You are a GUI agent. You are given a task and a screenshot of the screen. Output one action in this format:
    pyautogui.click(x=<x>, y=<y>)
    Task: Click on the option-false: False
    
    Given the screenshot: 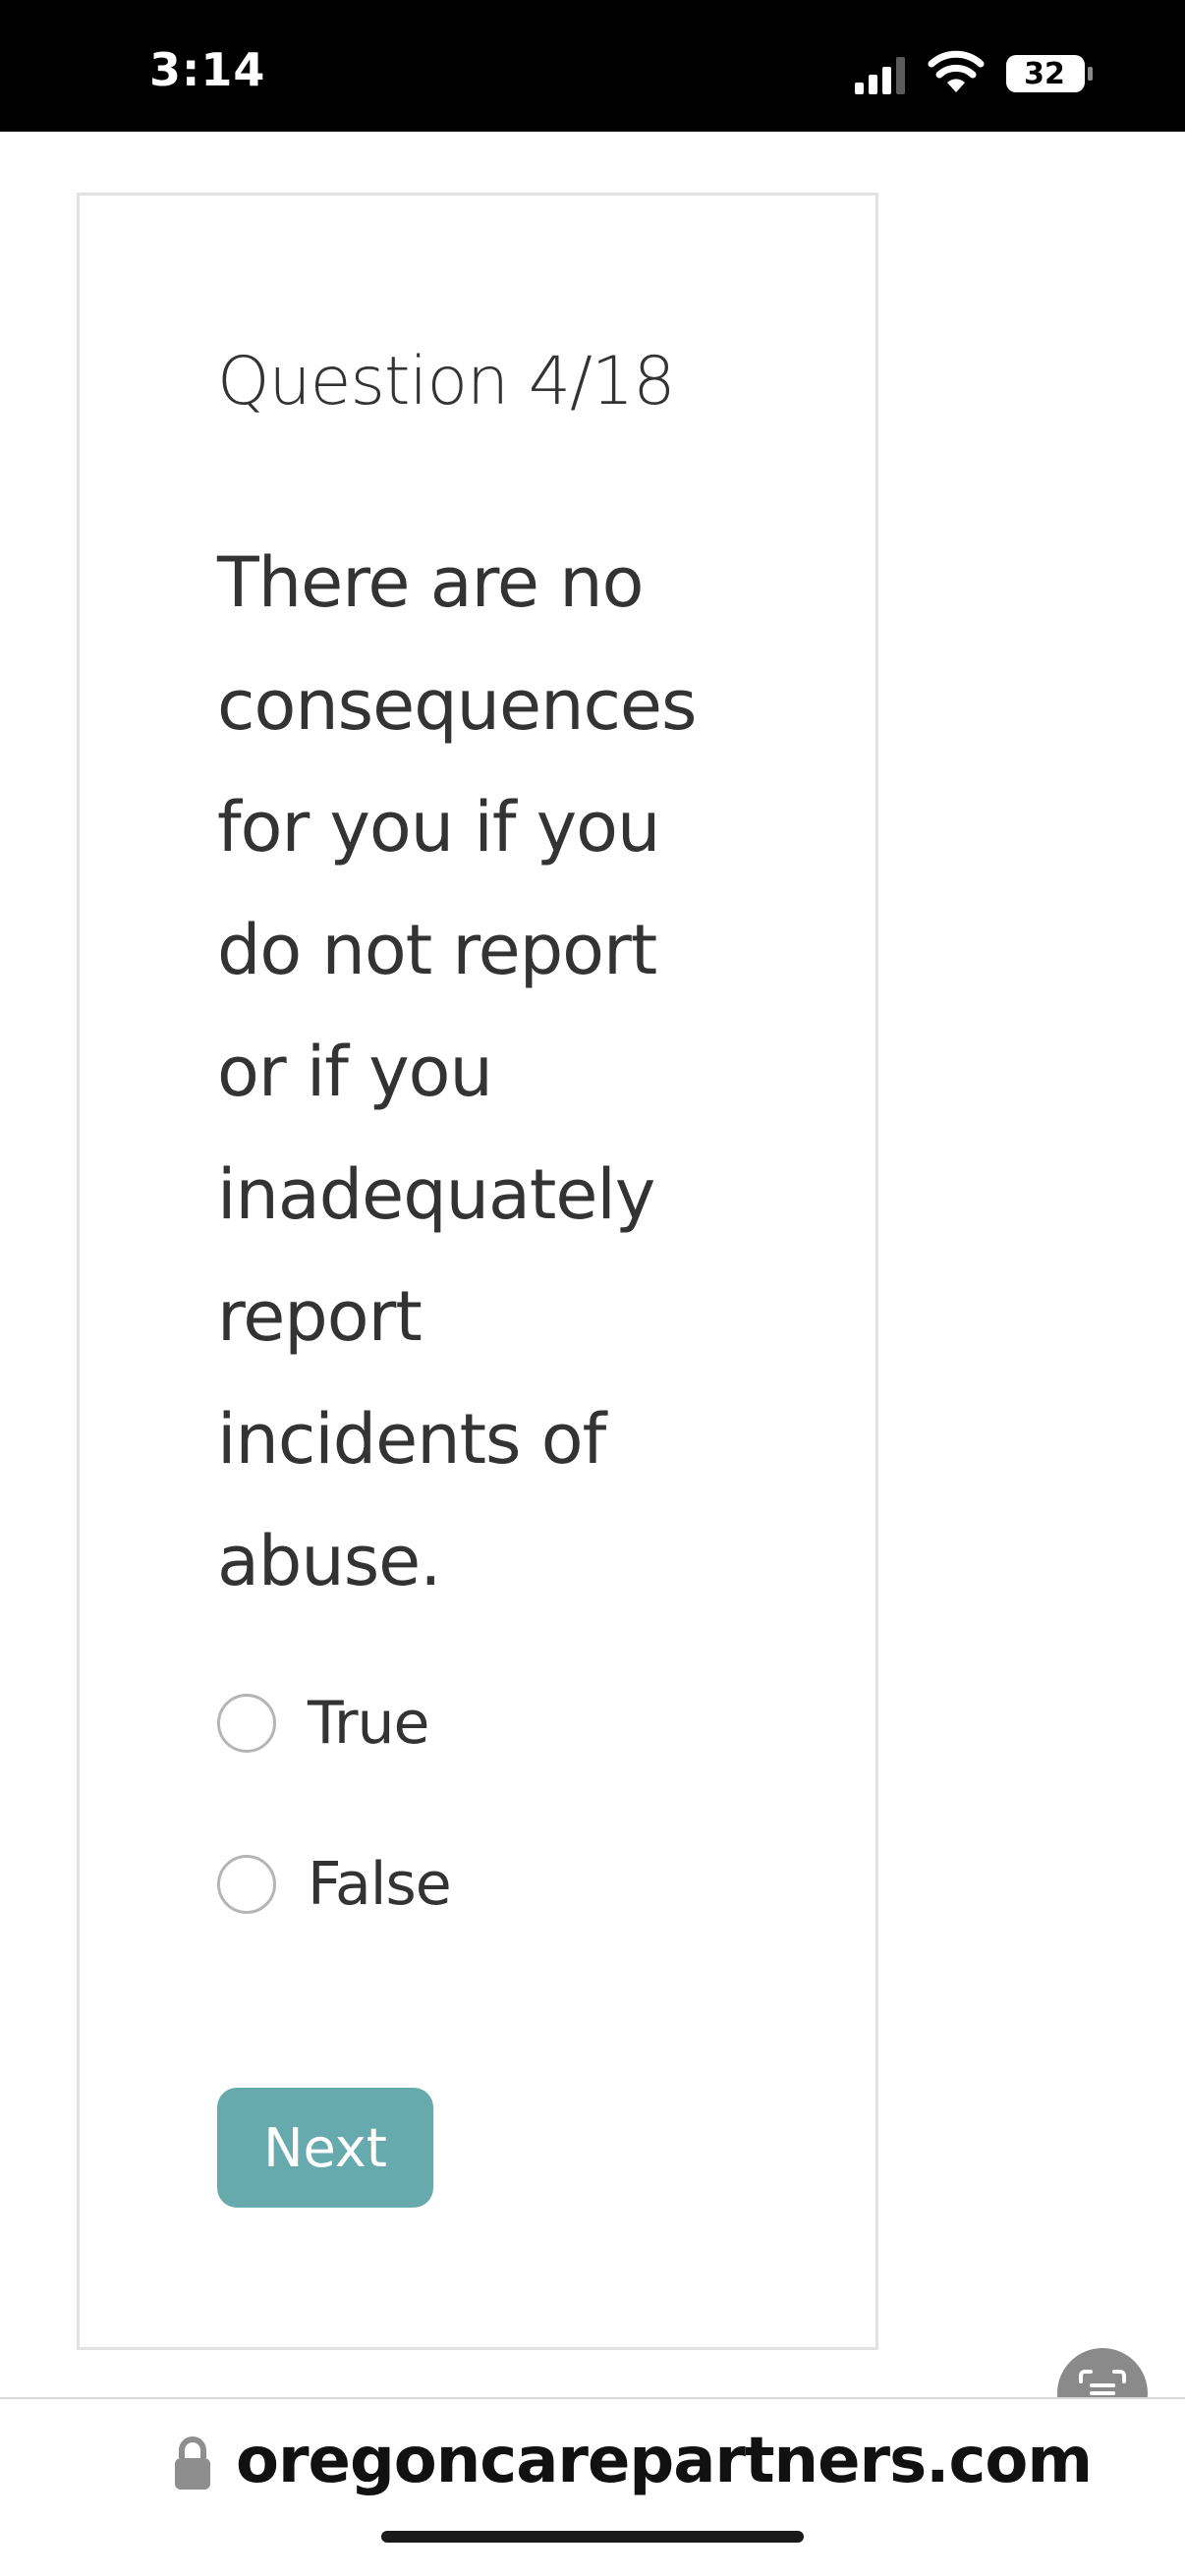 What is the action you would take?
    pyautogui.click(x=335, y=1884)
    